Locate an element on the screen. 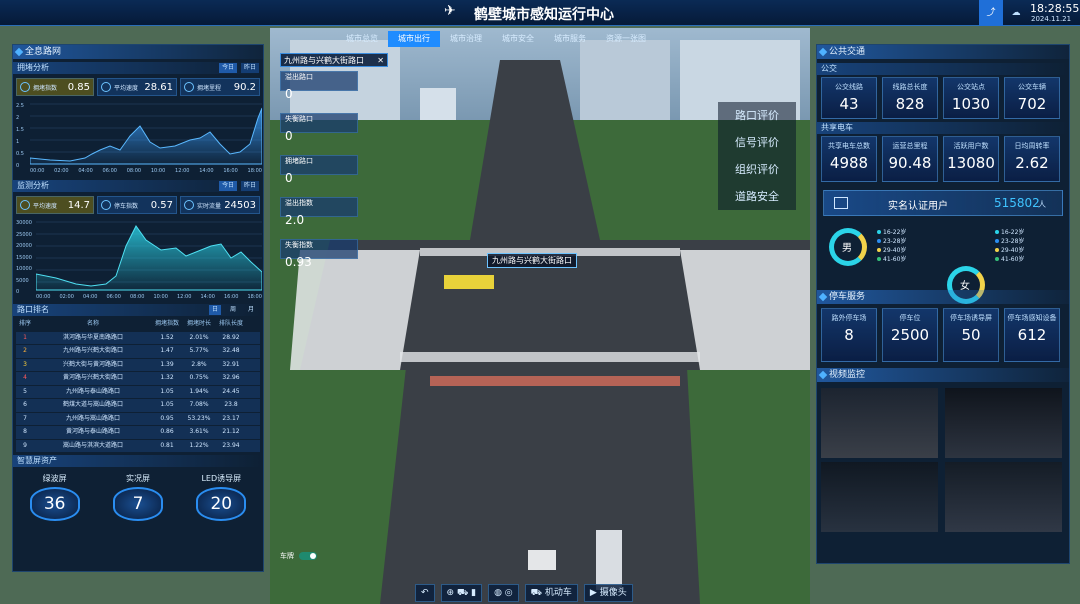 The width and height of the screenshot is (1080, 604). stat-card: 平均速度 14.7 is located at coordinates (55, 205).